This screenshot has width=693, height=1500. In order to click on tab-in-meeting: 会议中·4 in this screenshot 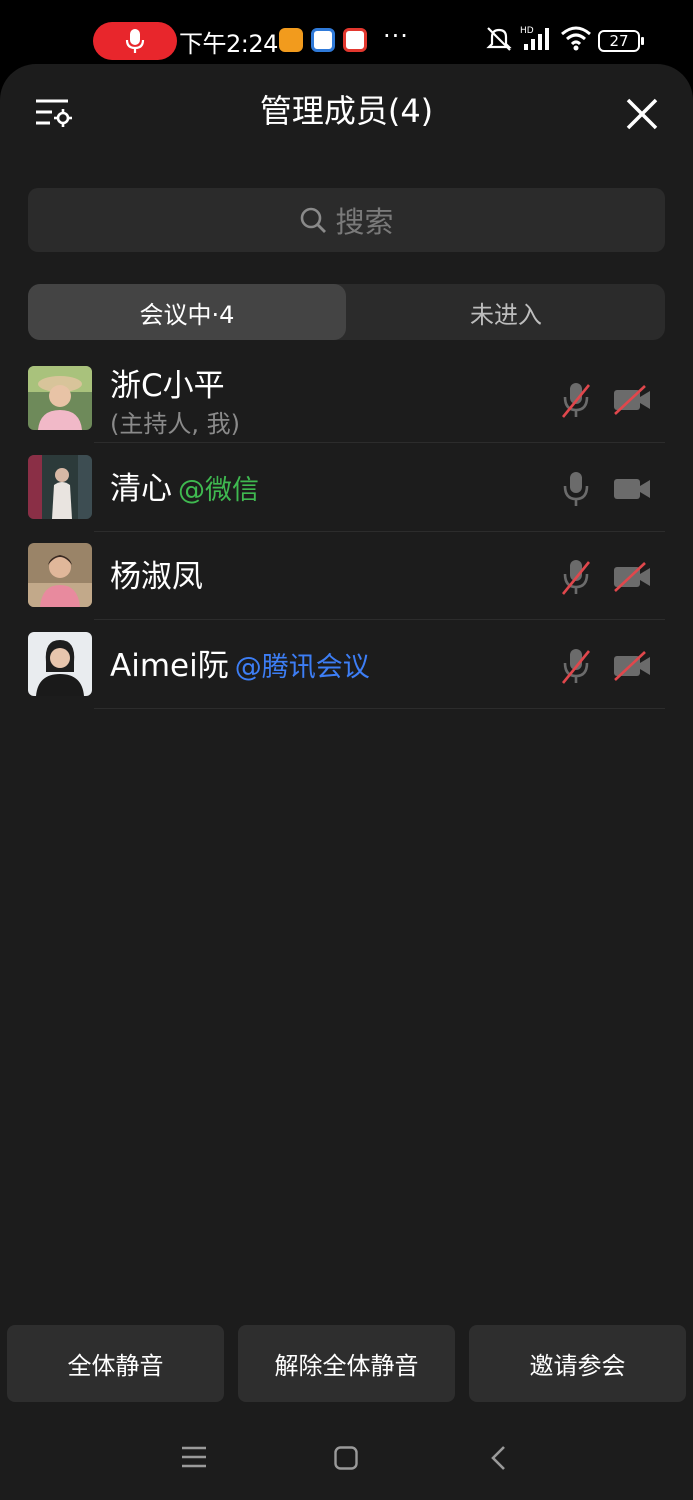, I will do `click(187, 312)`.